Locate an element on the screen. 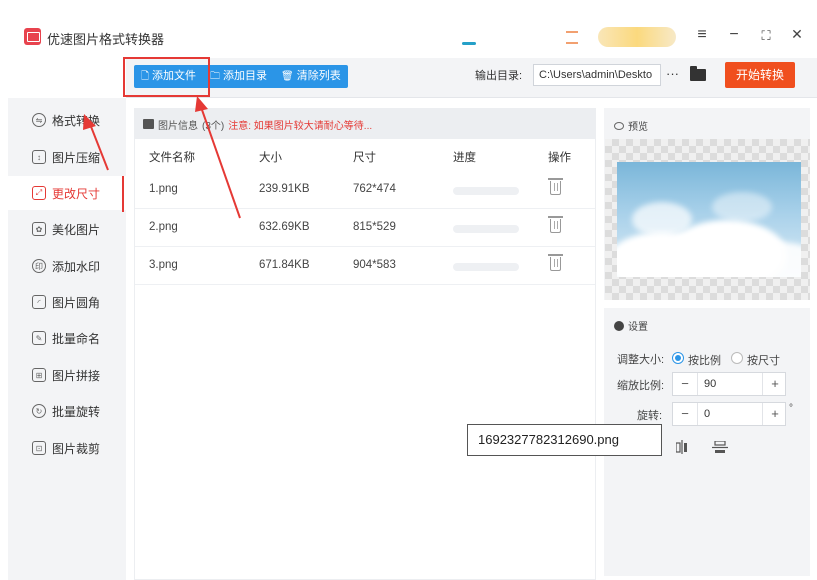  clear-list-button: 🗑 清除列表 is located at coordinates (311, 76).